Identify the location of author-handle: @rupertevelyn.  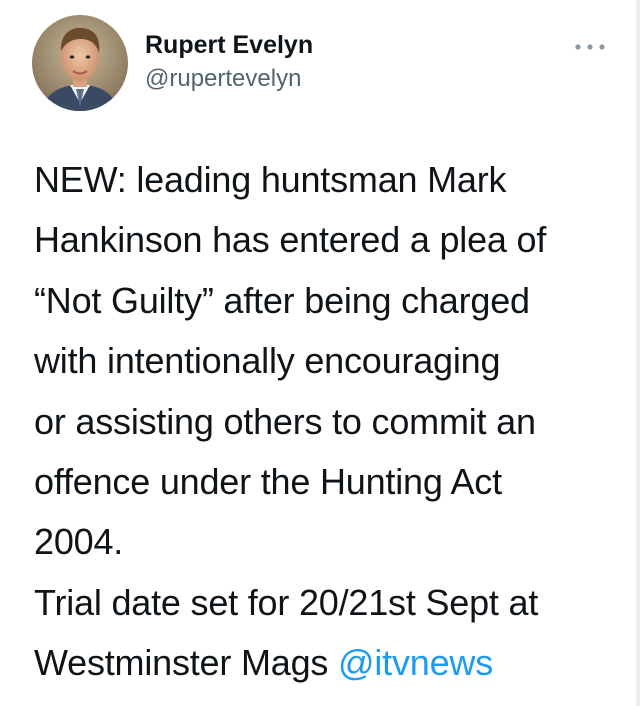
(223, 79).